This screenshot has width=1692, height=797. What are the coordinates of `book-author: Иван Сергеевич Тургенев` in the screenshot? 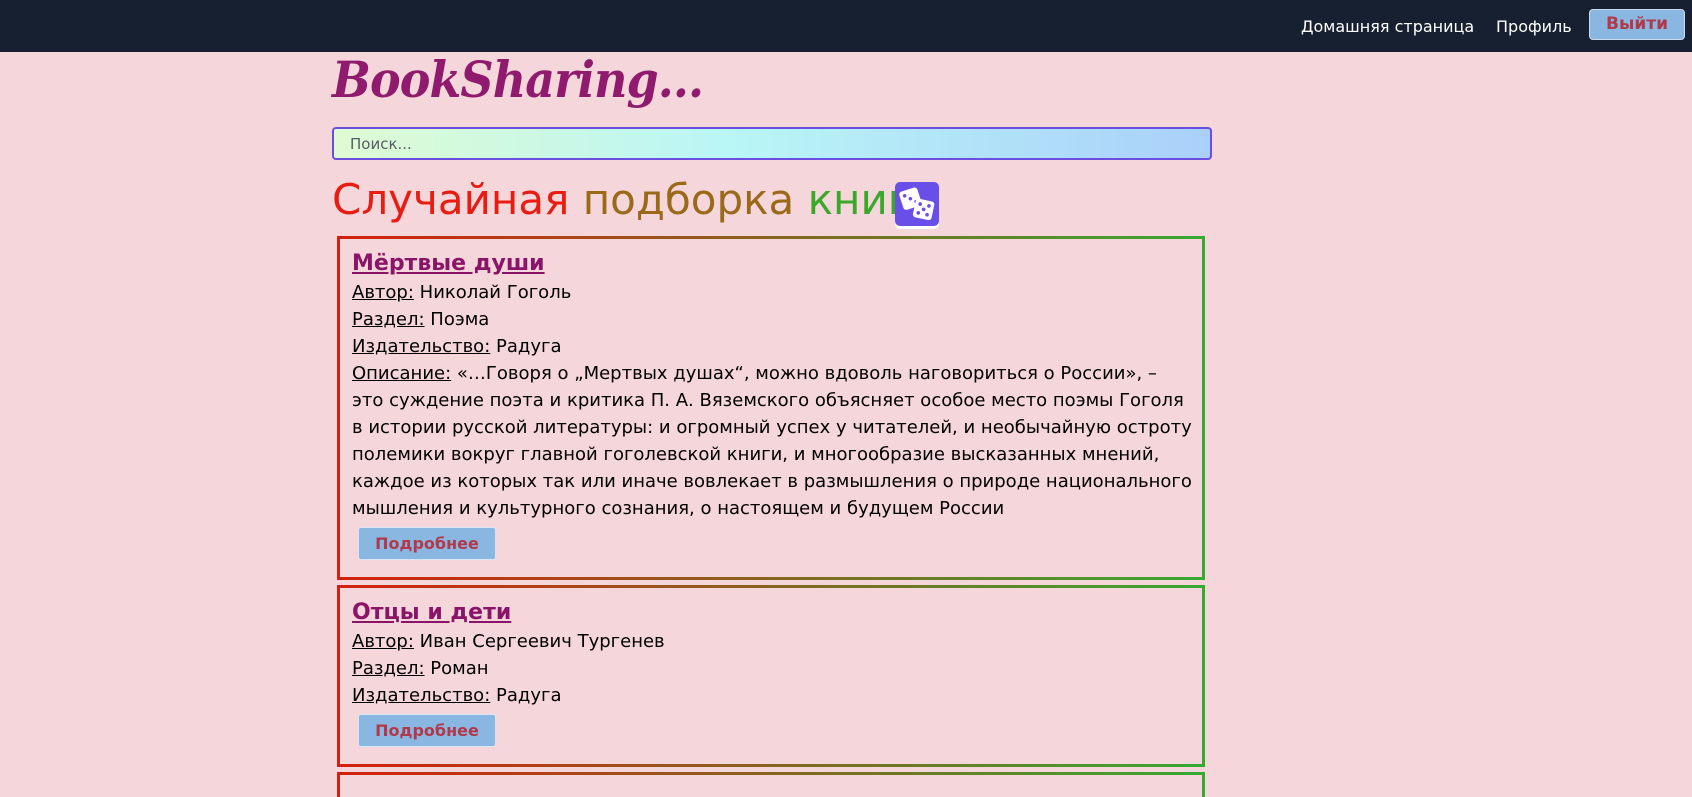 It's located at (542, 641).